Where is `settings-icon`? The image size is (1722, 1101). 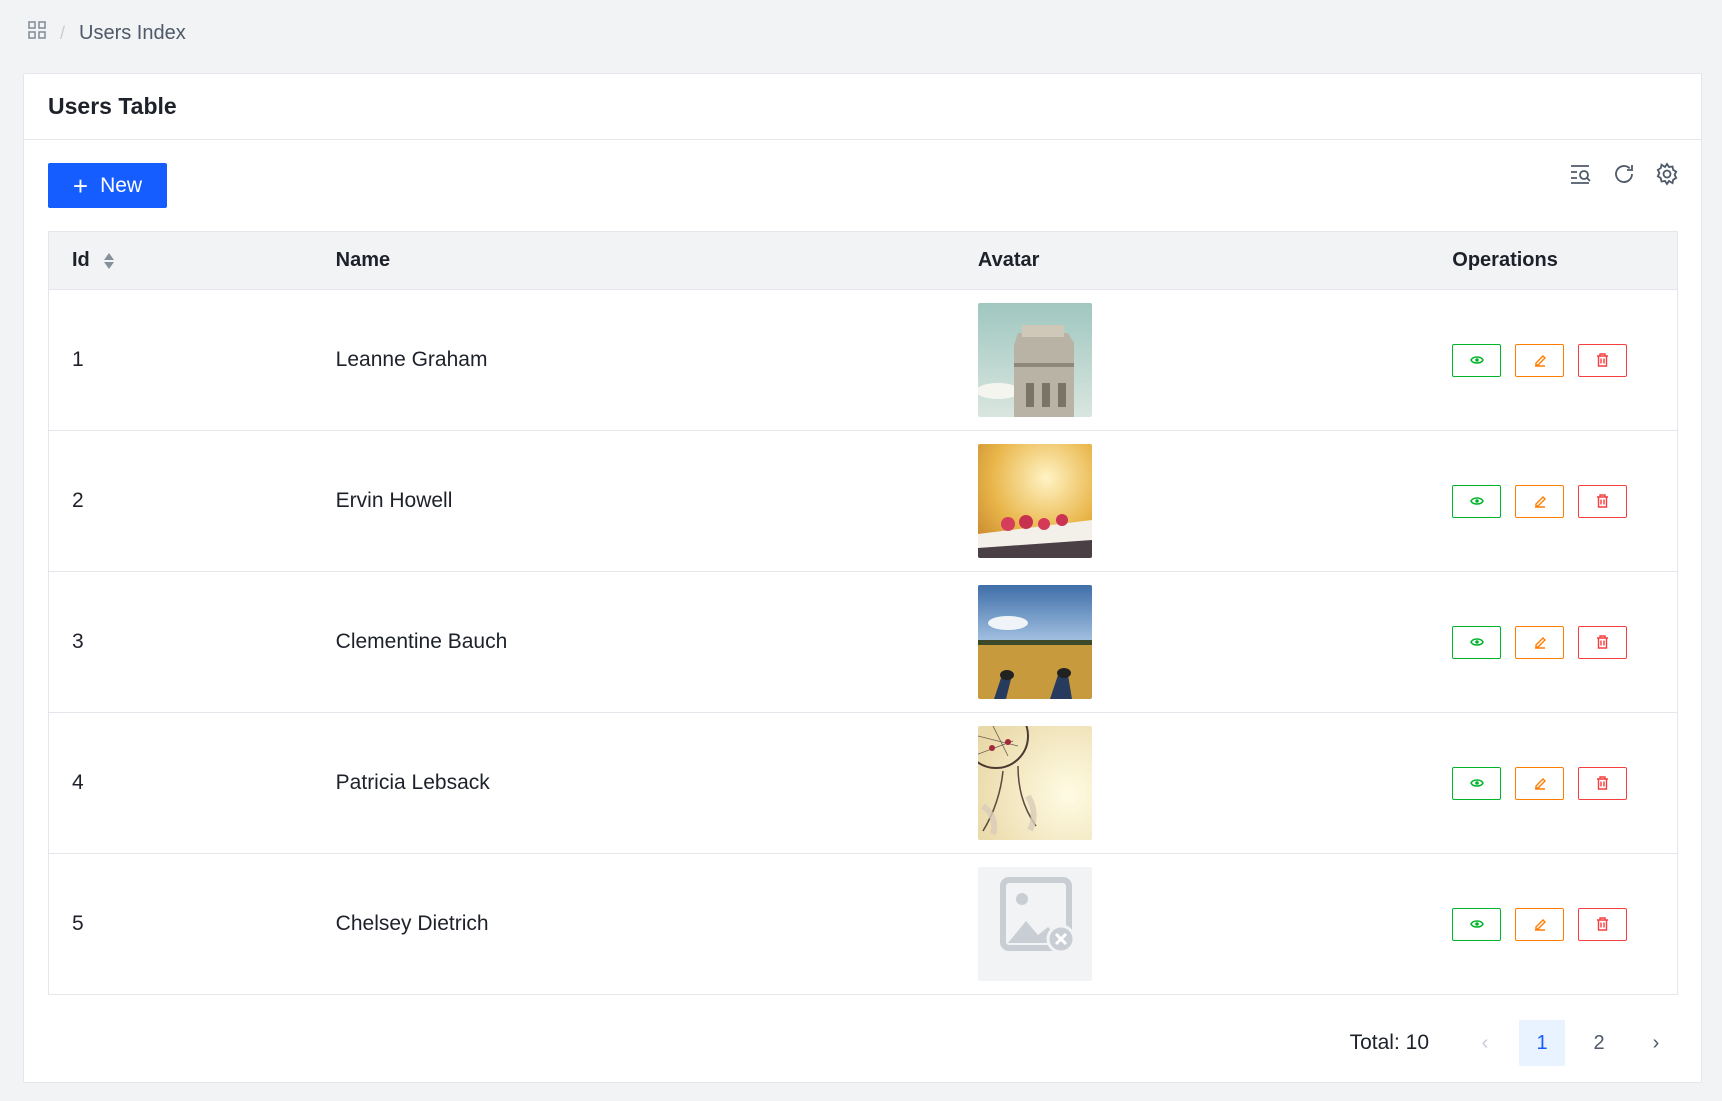
settings-icon is located at coordinates (1667, 174).